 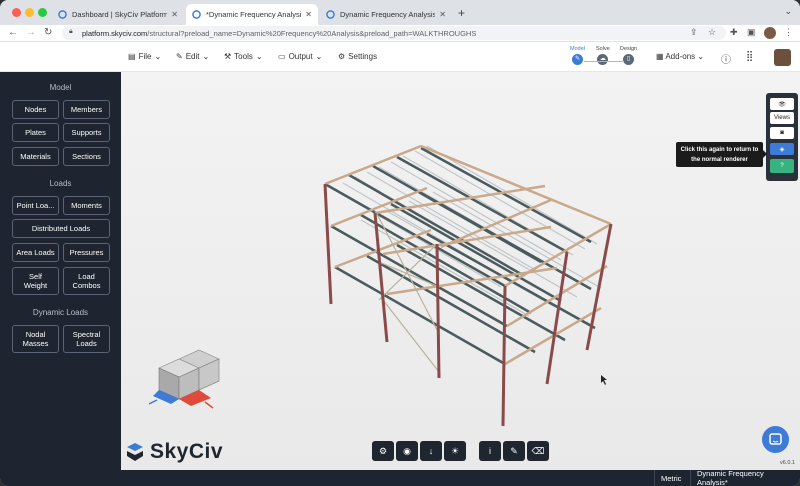 What do you see at coordinates (629, 49) in the screenshot?
I see `stage-label: Design` at bounding box center [629, 49].